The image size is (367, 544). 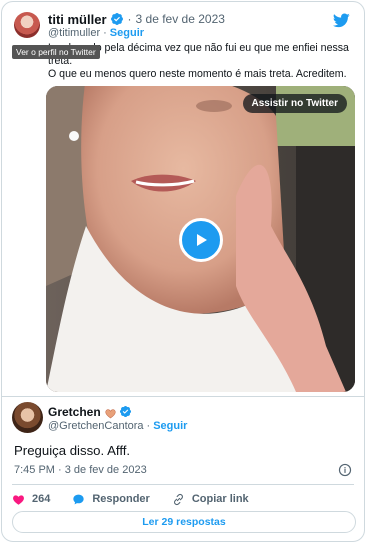 I want to click on play-icon, so click(x=202, y=240).